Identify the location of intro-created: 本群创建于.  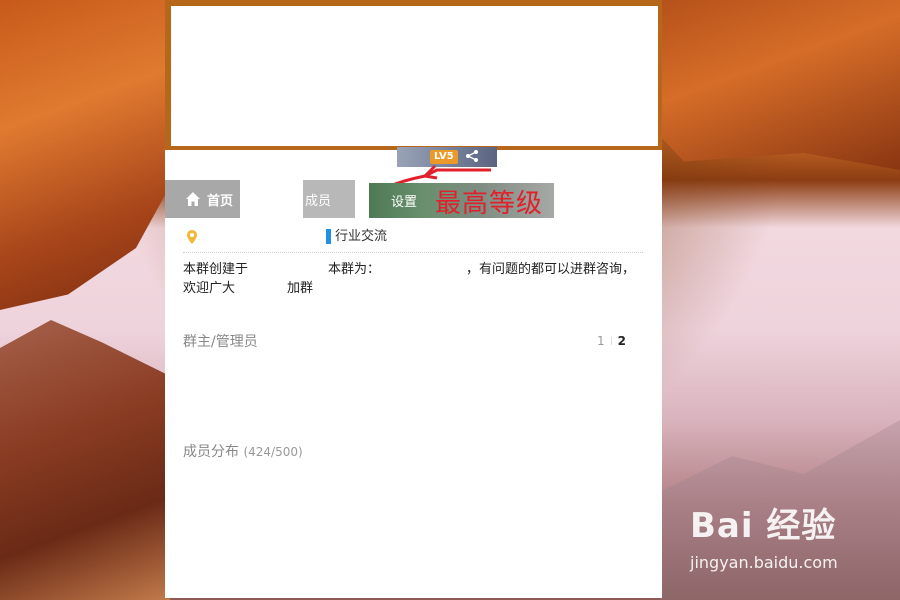
(216, 269).